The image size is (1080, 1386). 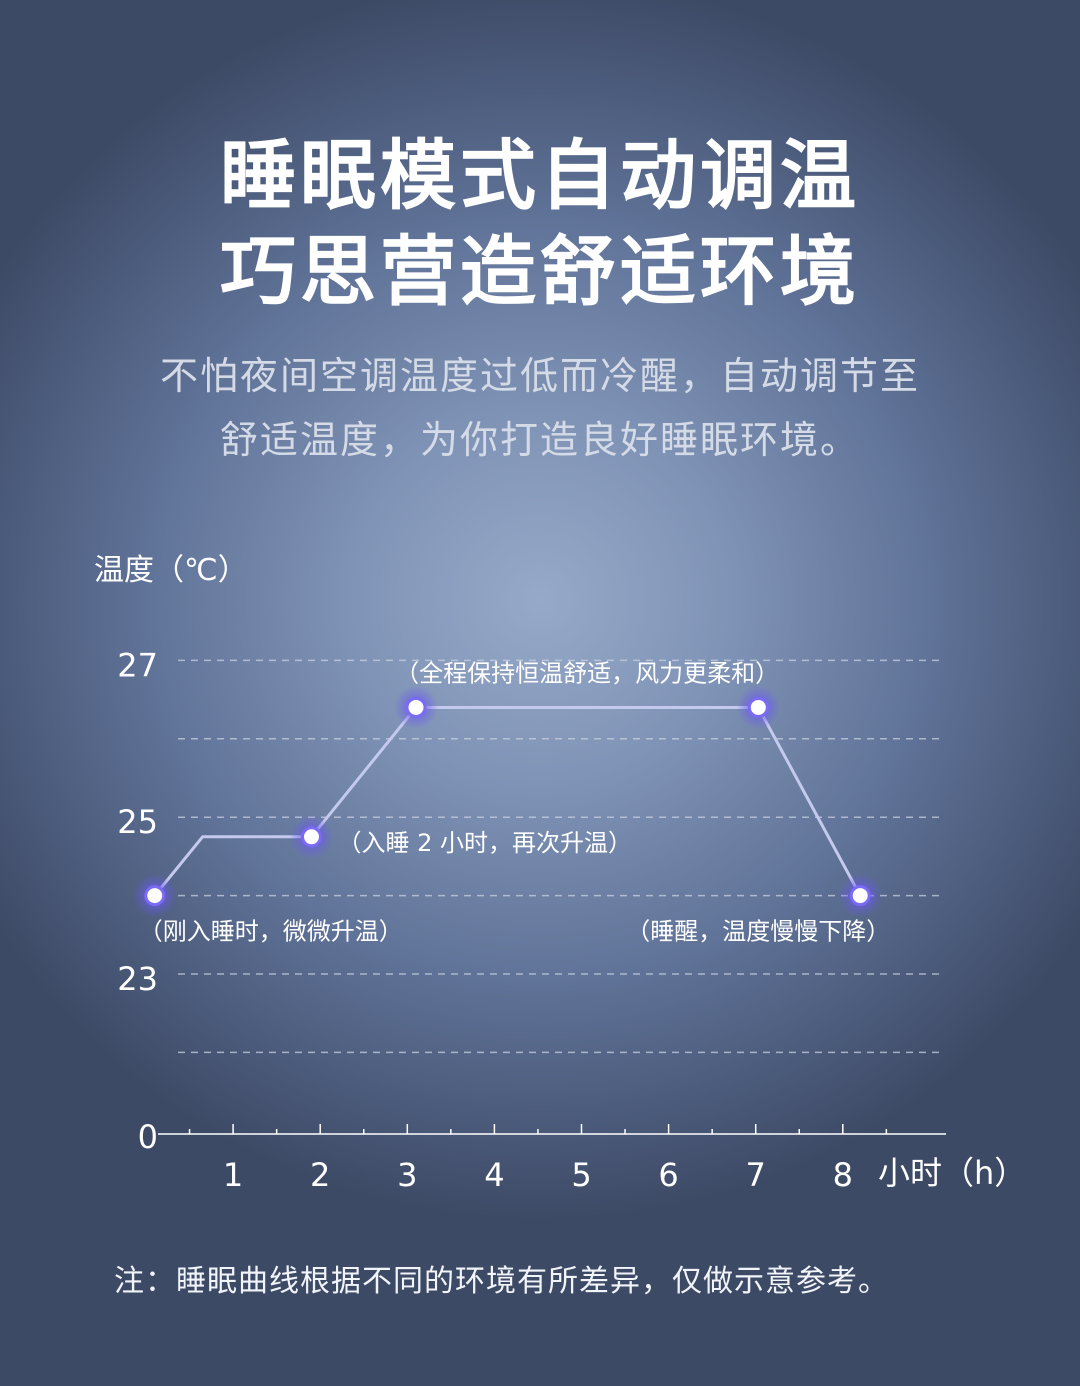 I want to click on y-tick-label: 0, so click(x=148, y=1137).